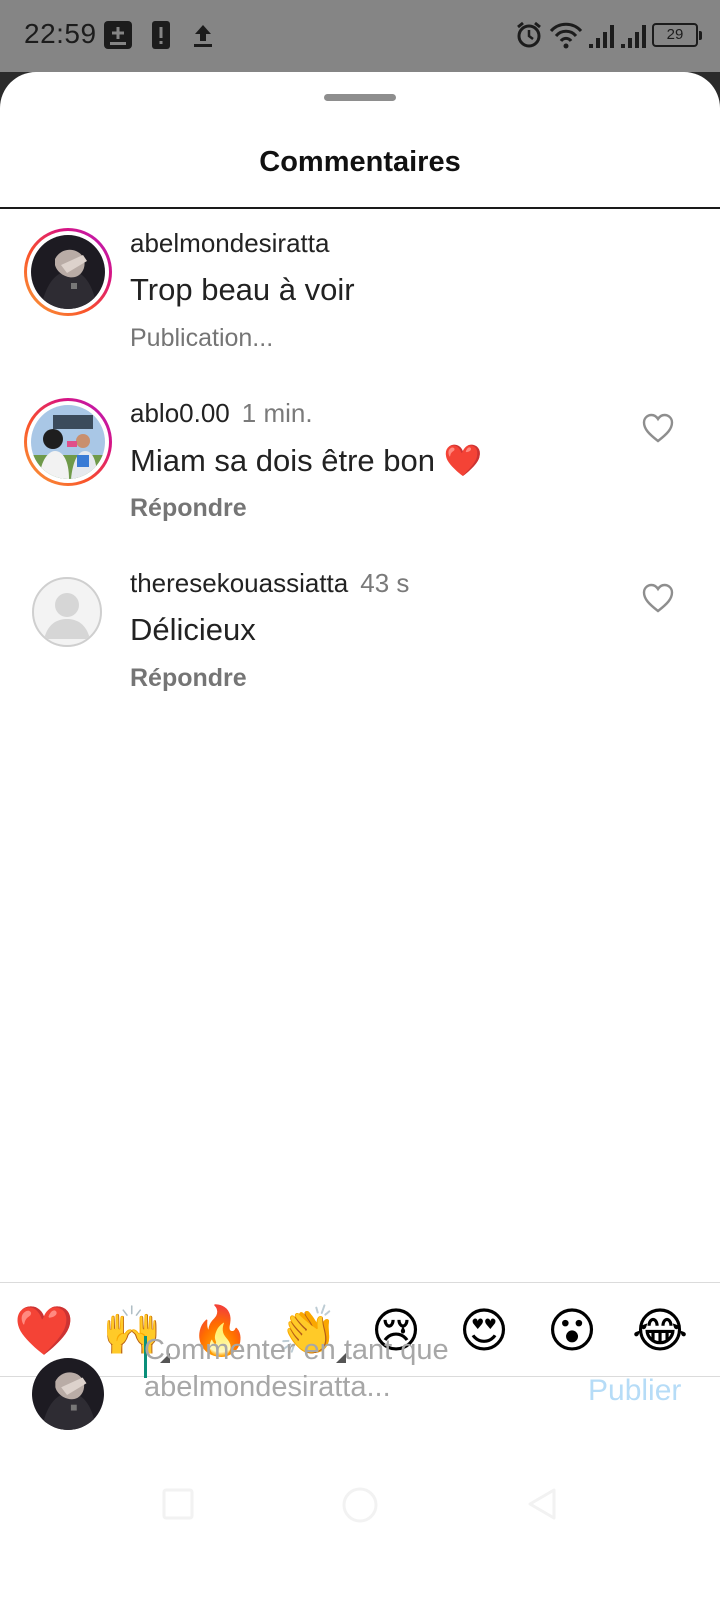 Image resolution: width=720 pixels, height=1612 pixels. I want to click on system-navigation-bar, so click(360, 1500).